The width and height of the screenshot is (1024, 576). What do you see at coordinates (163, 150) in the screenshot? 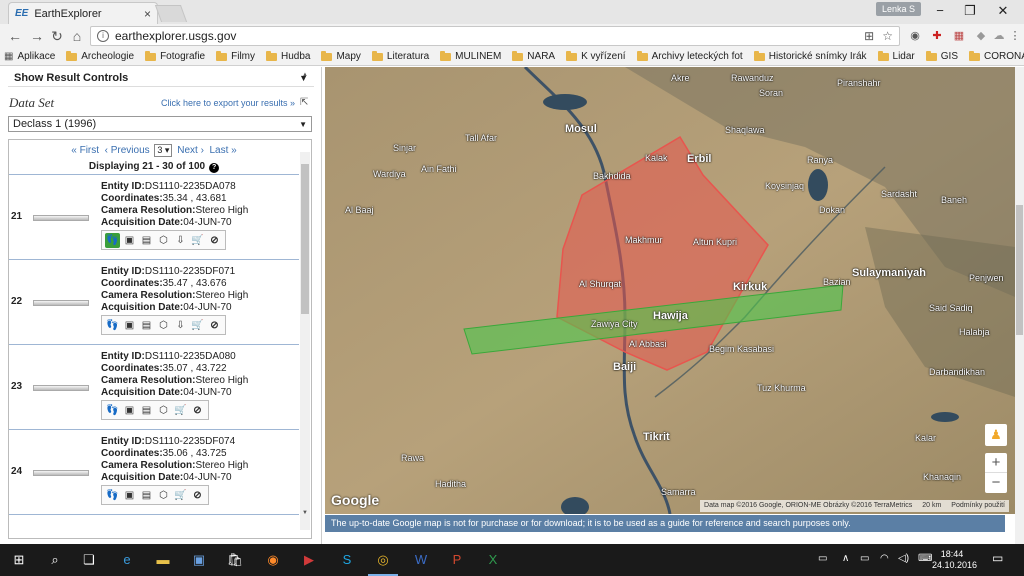
I see `page-select: 3 ▾` at bounding box center [163, 150].